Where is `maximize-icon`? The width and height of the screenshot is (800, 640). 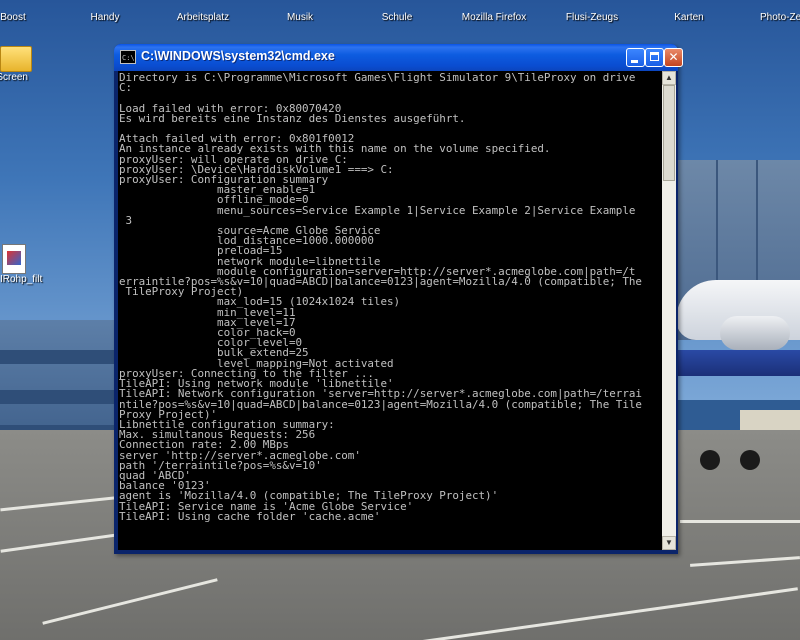
maximize-icon is located at coordinates (654, 56).